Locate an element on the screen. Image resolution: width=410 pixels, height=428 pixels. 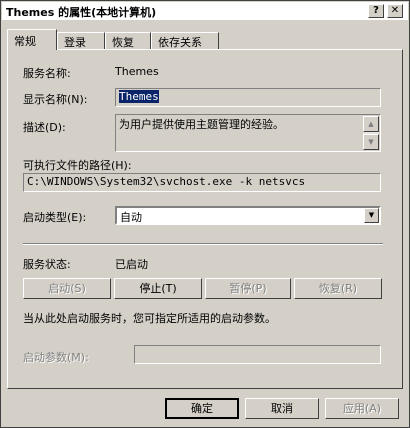
divider is located at coordinates (203, 244).